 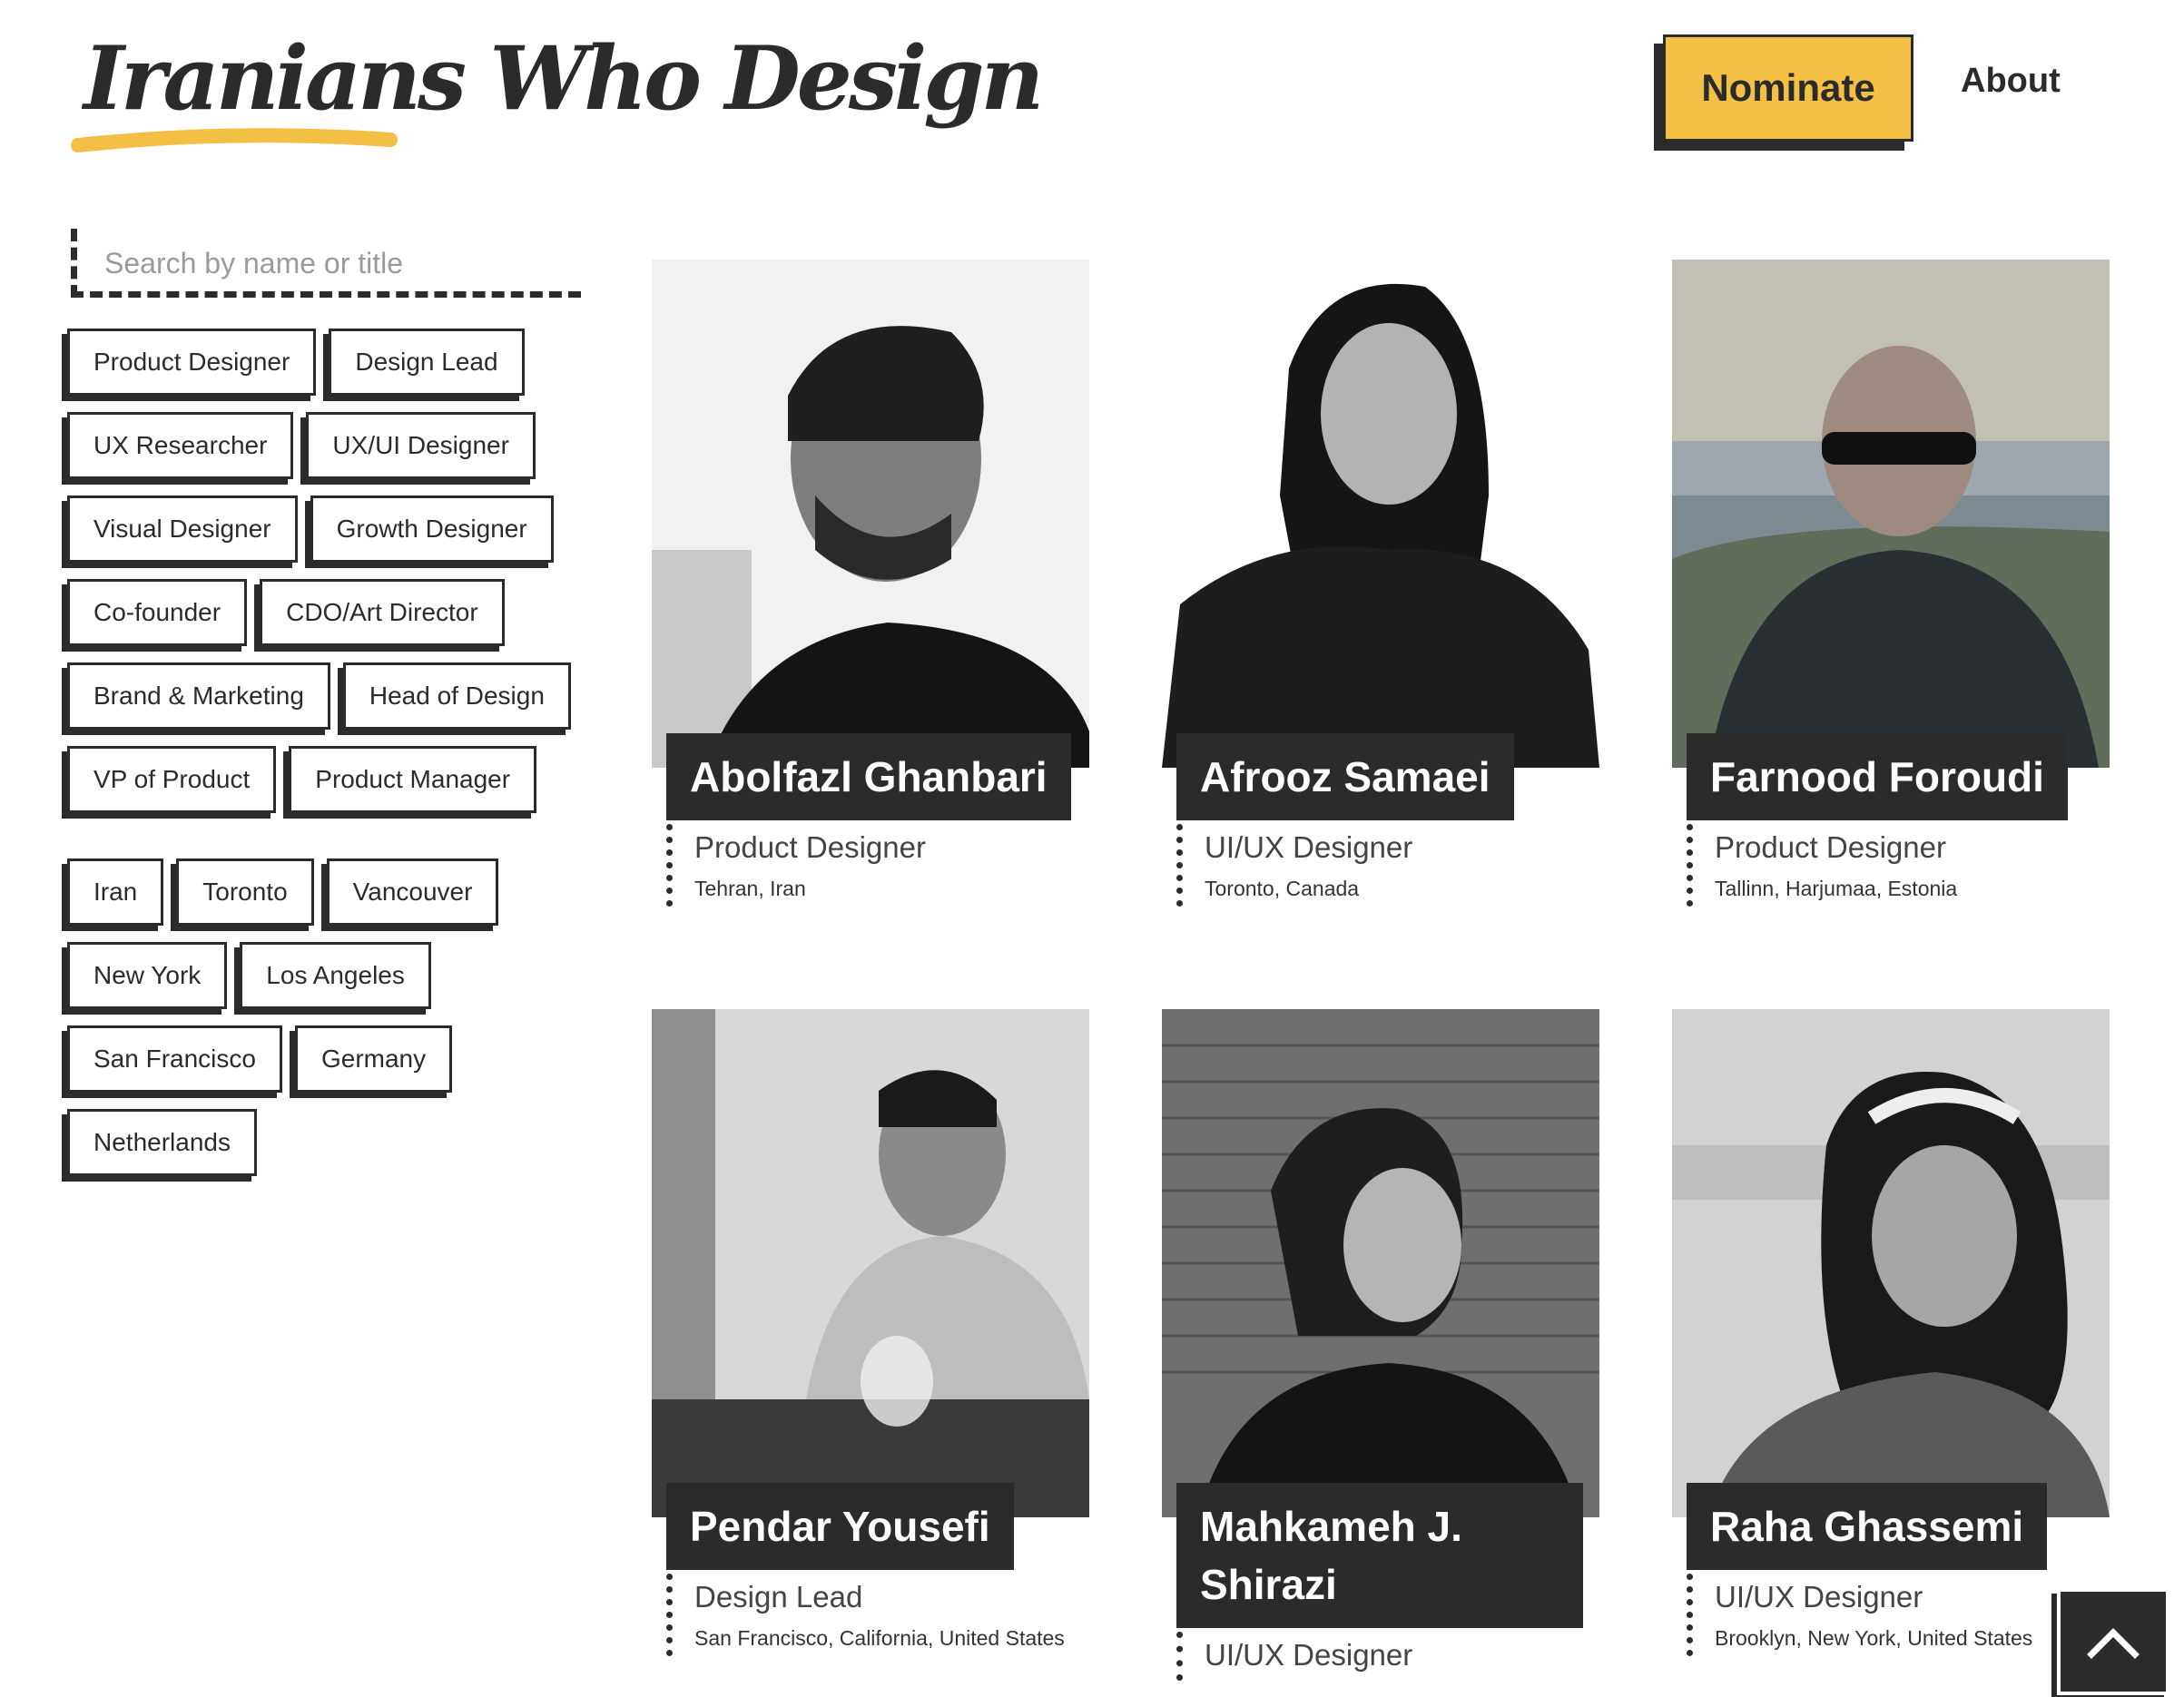 I want to click on filter-tag-role: Visual Designer, so click(x=183, y=529).